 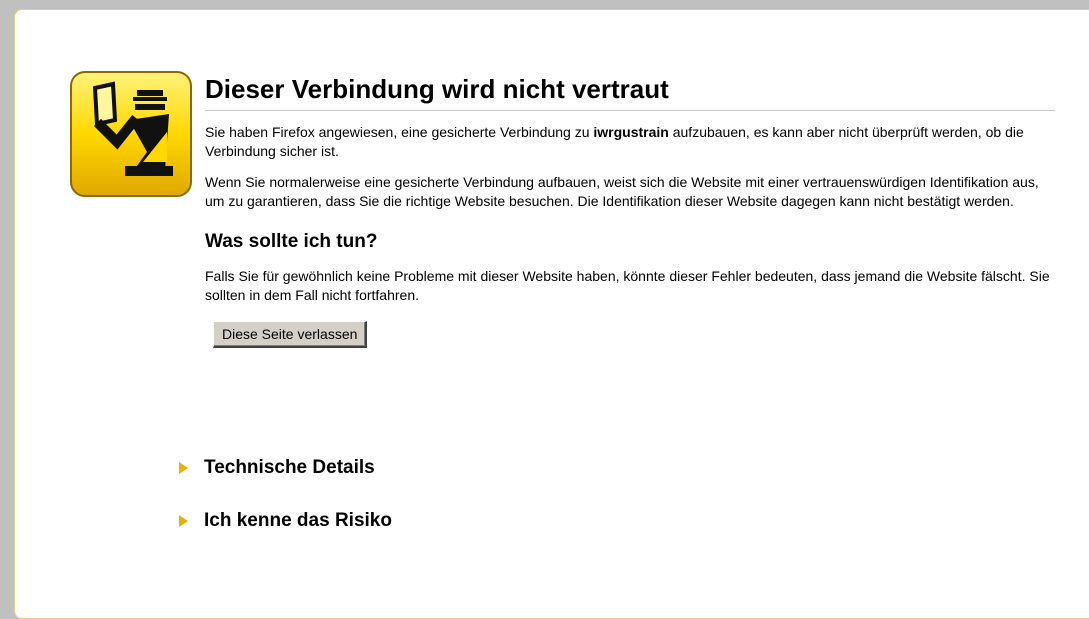 I want to click on risk-expander: Ich kenne das Risiko, so click(x=285, y=521).